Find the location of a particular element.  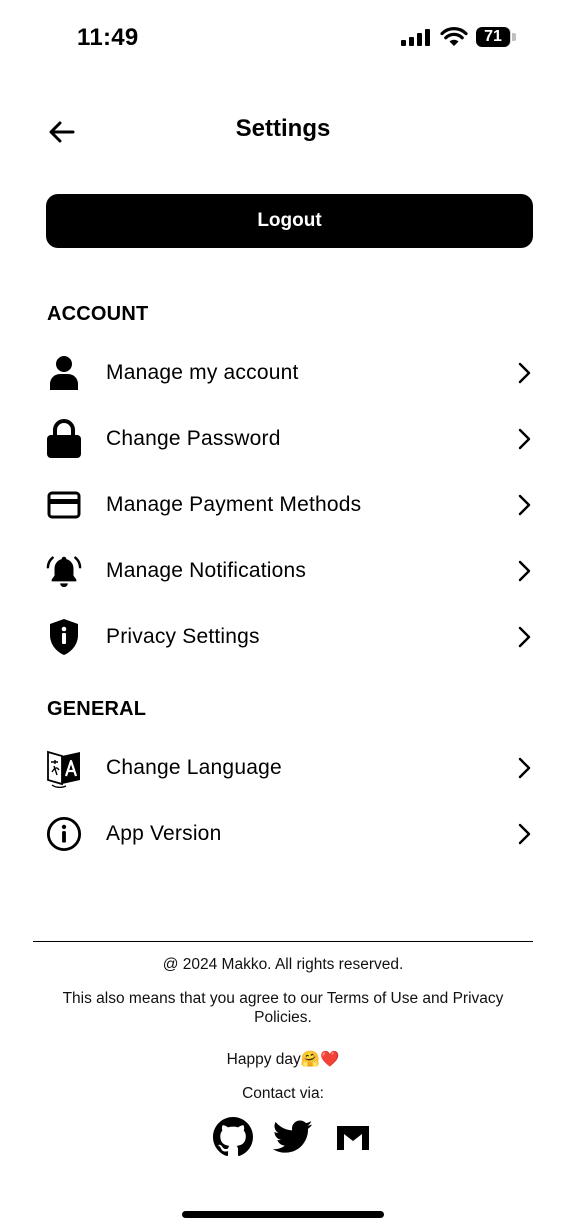

settings-item-manage-account: Manage my account is located at coordinates (291, 373).